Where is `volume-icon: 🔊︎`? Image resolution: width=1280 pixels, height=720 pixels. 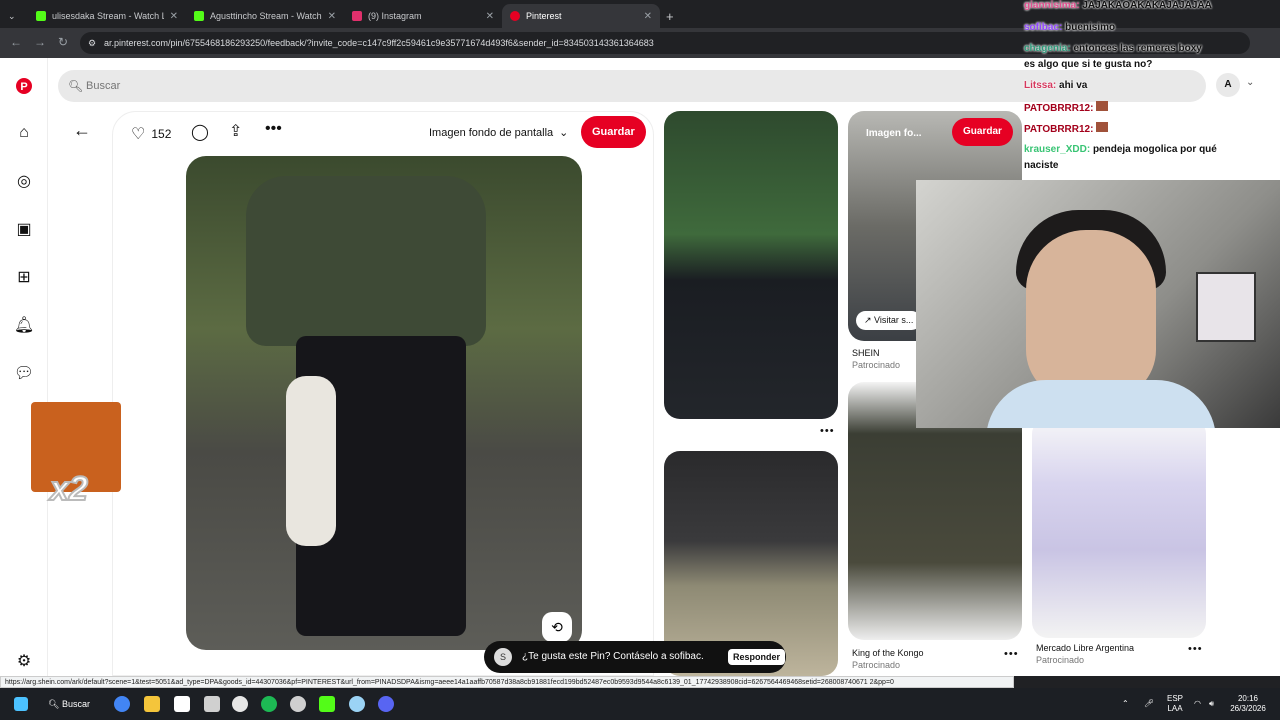
volume-icon: 🔊︎ is located at coordinates (1211, 704).